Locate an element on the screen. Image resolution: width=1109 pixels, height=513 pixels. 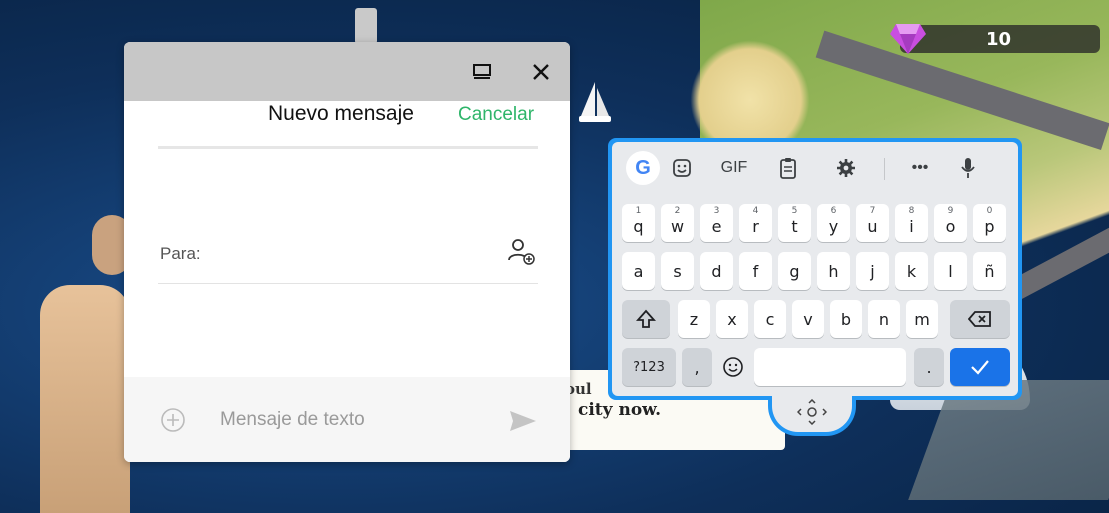
key-w: 2w is located at coordinates (677, 223).